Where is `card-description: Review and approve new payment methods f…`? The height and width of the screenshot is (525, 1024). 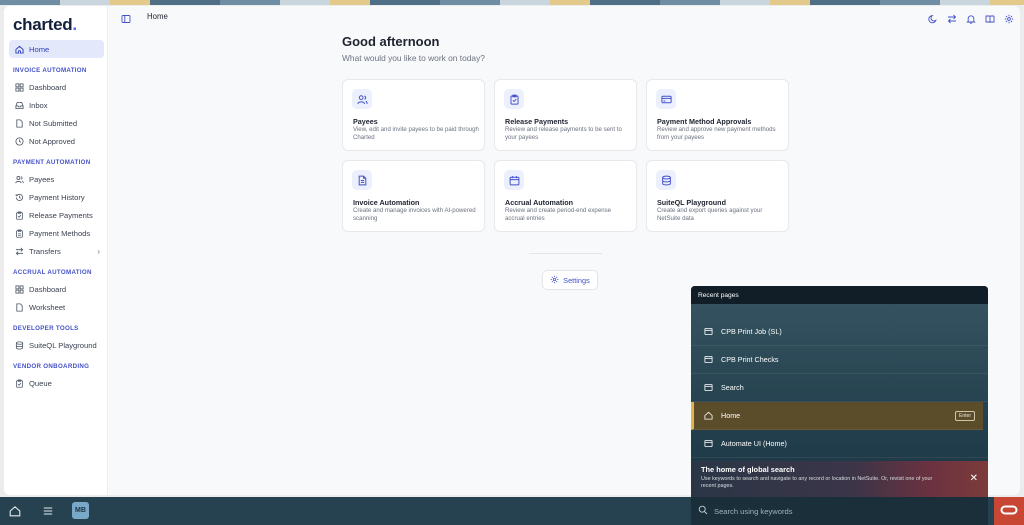
card-description: Review and approve new payment methods f… is located at coordinates (716, 134).